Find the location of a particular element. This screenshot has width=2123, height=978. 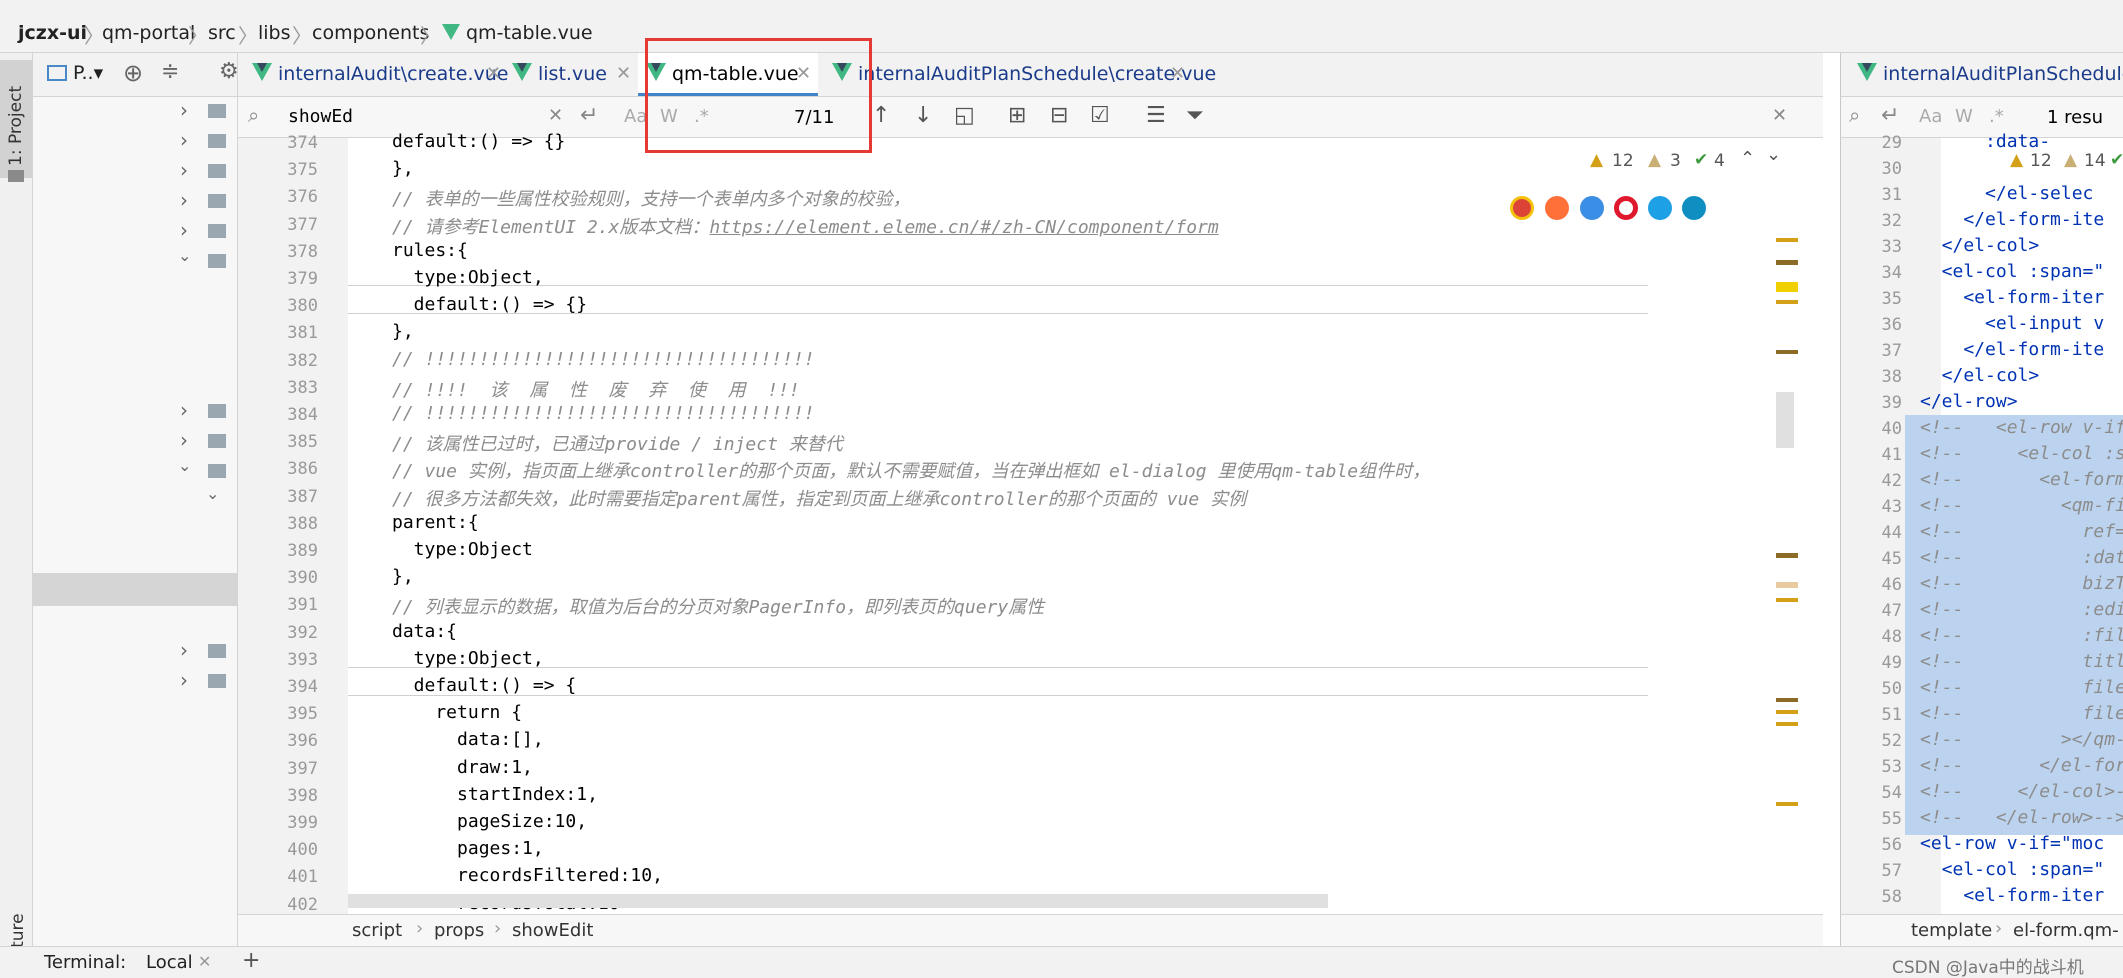

arrow-up-icon: ↑ is located at coordinates (881, 115).